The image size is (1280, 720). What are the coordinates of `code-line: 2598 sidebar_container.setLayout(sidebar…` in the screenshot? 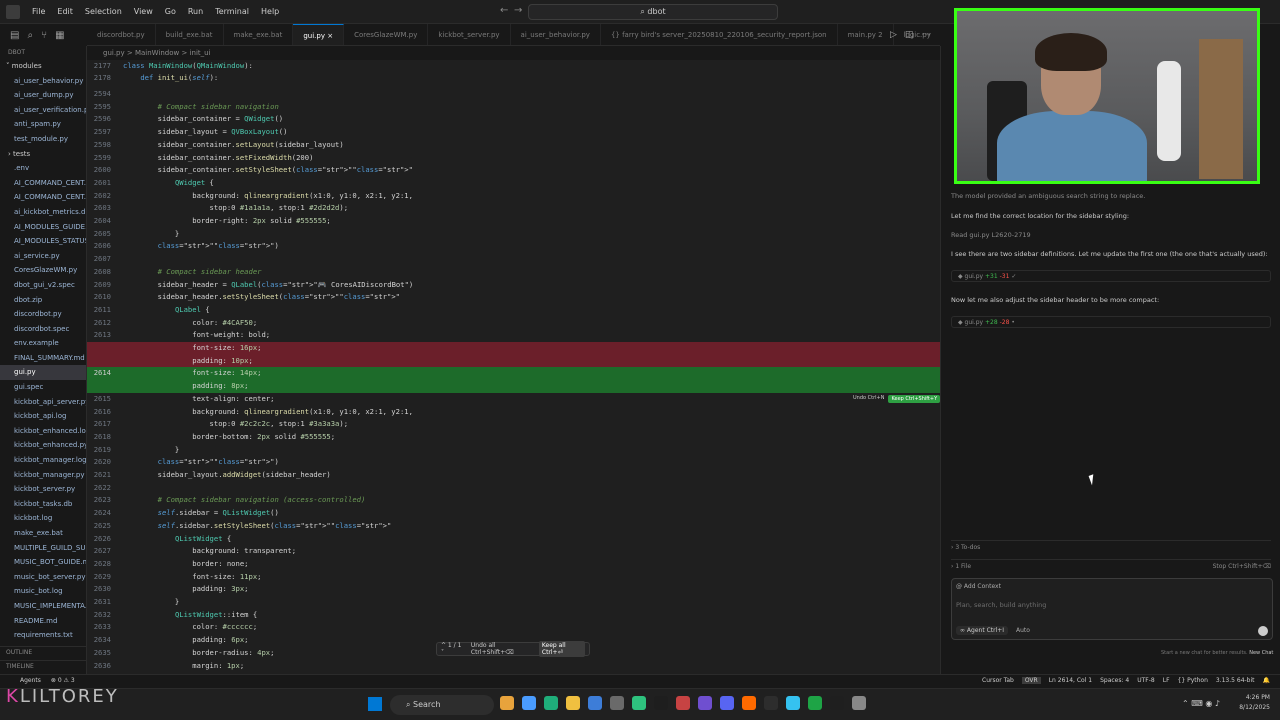 It's located at (513, 145).